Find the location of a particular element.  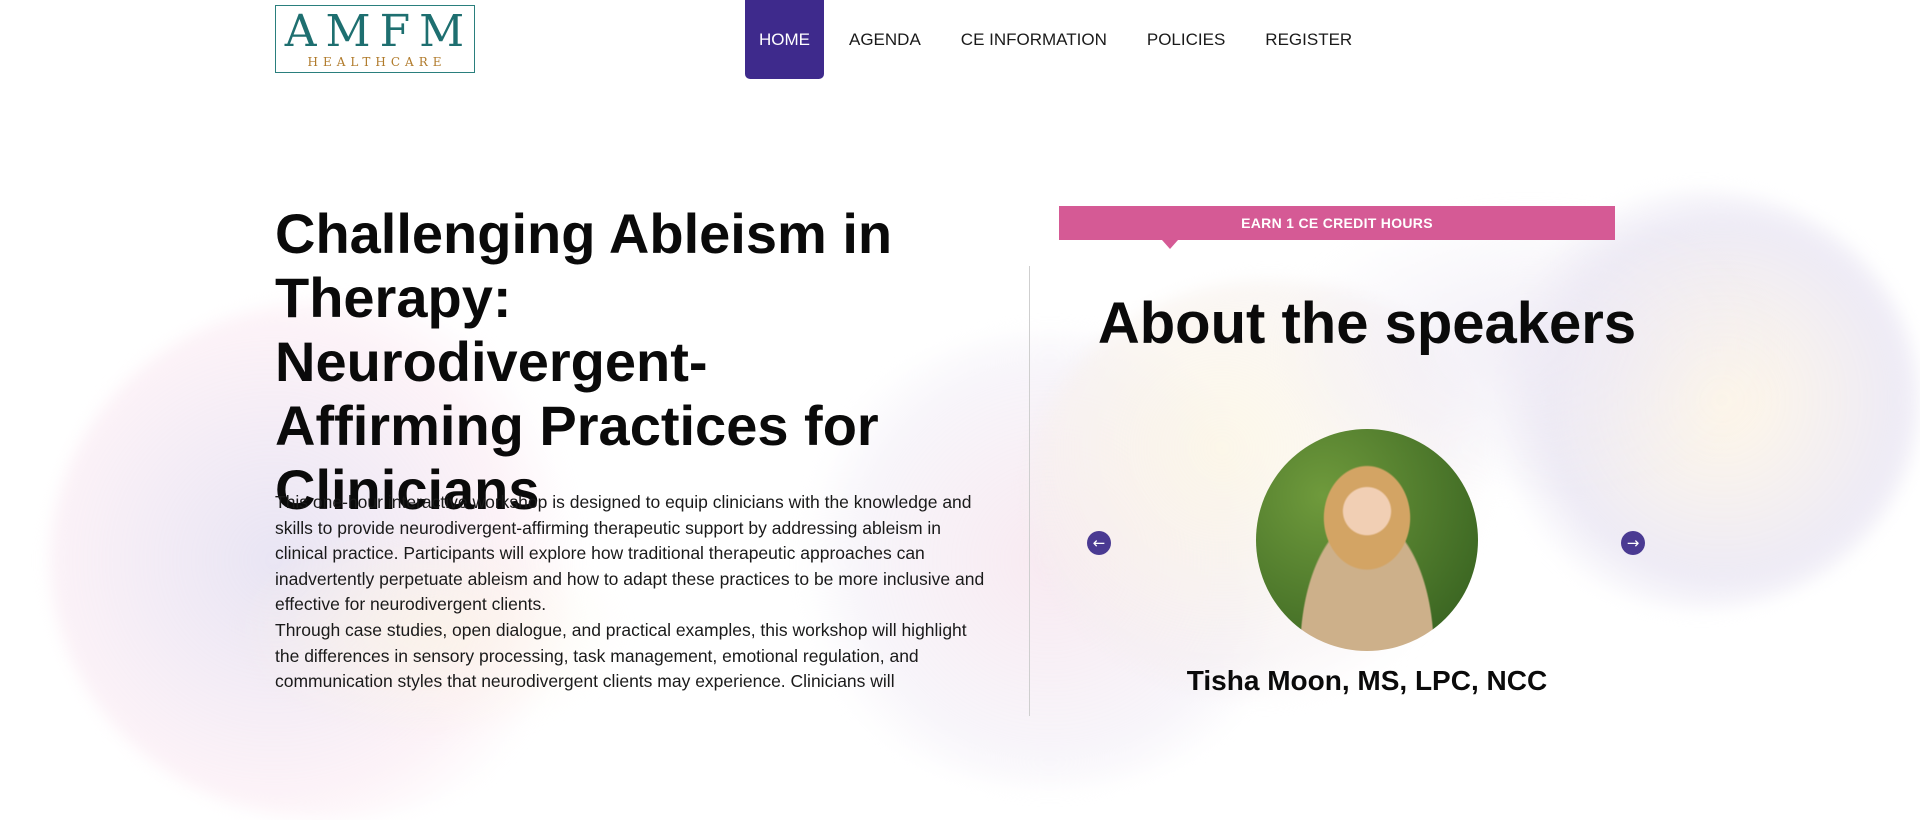

column-divider is located at coordinates (1029, 491).